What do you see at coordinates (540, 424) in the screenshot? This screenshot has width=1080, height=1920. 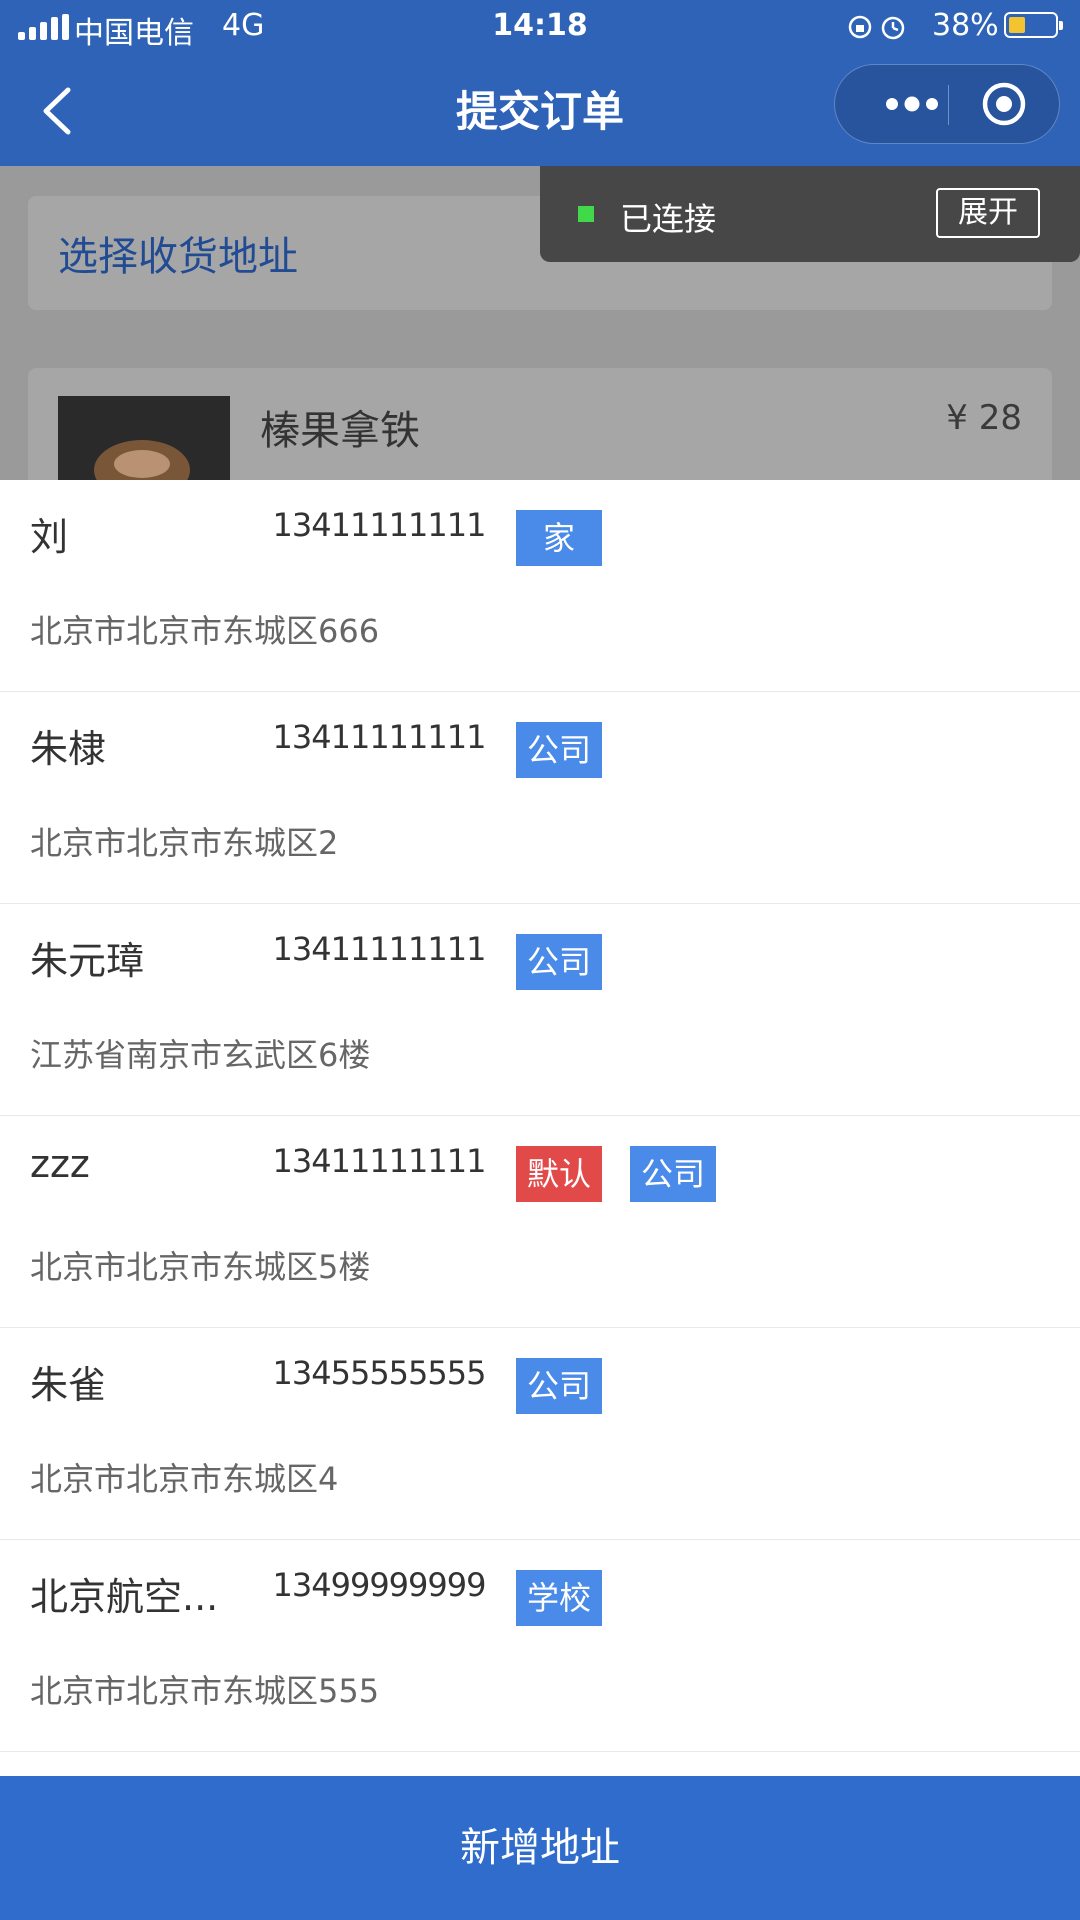 I see `product-card: 榛果拿铁 ¥ 28` at bounding box center [540, 424].